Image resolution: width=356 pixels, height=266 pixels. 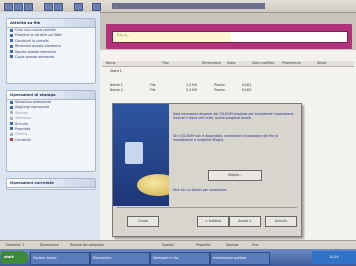 I want to click on start-button: start, so click(x=14, y=257).